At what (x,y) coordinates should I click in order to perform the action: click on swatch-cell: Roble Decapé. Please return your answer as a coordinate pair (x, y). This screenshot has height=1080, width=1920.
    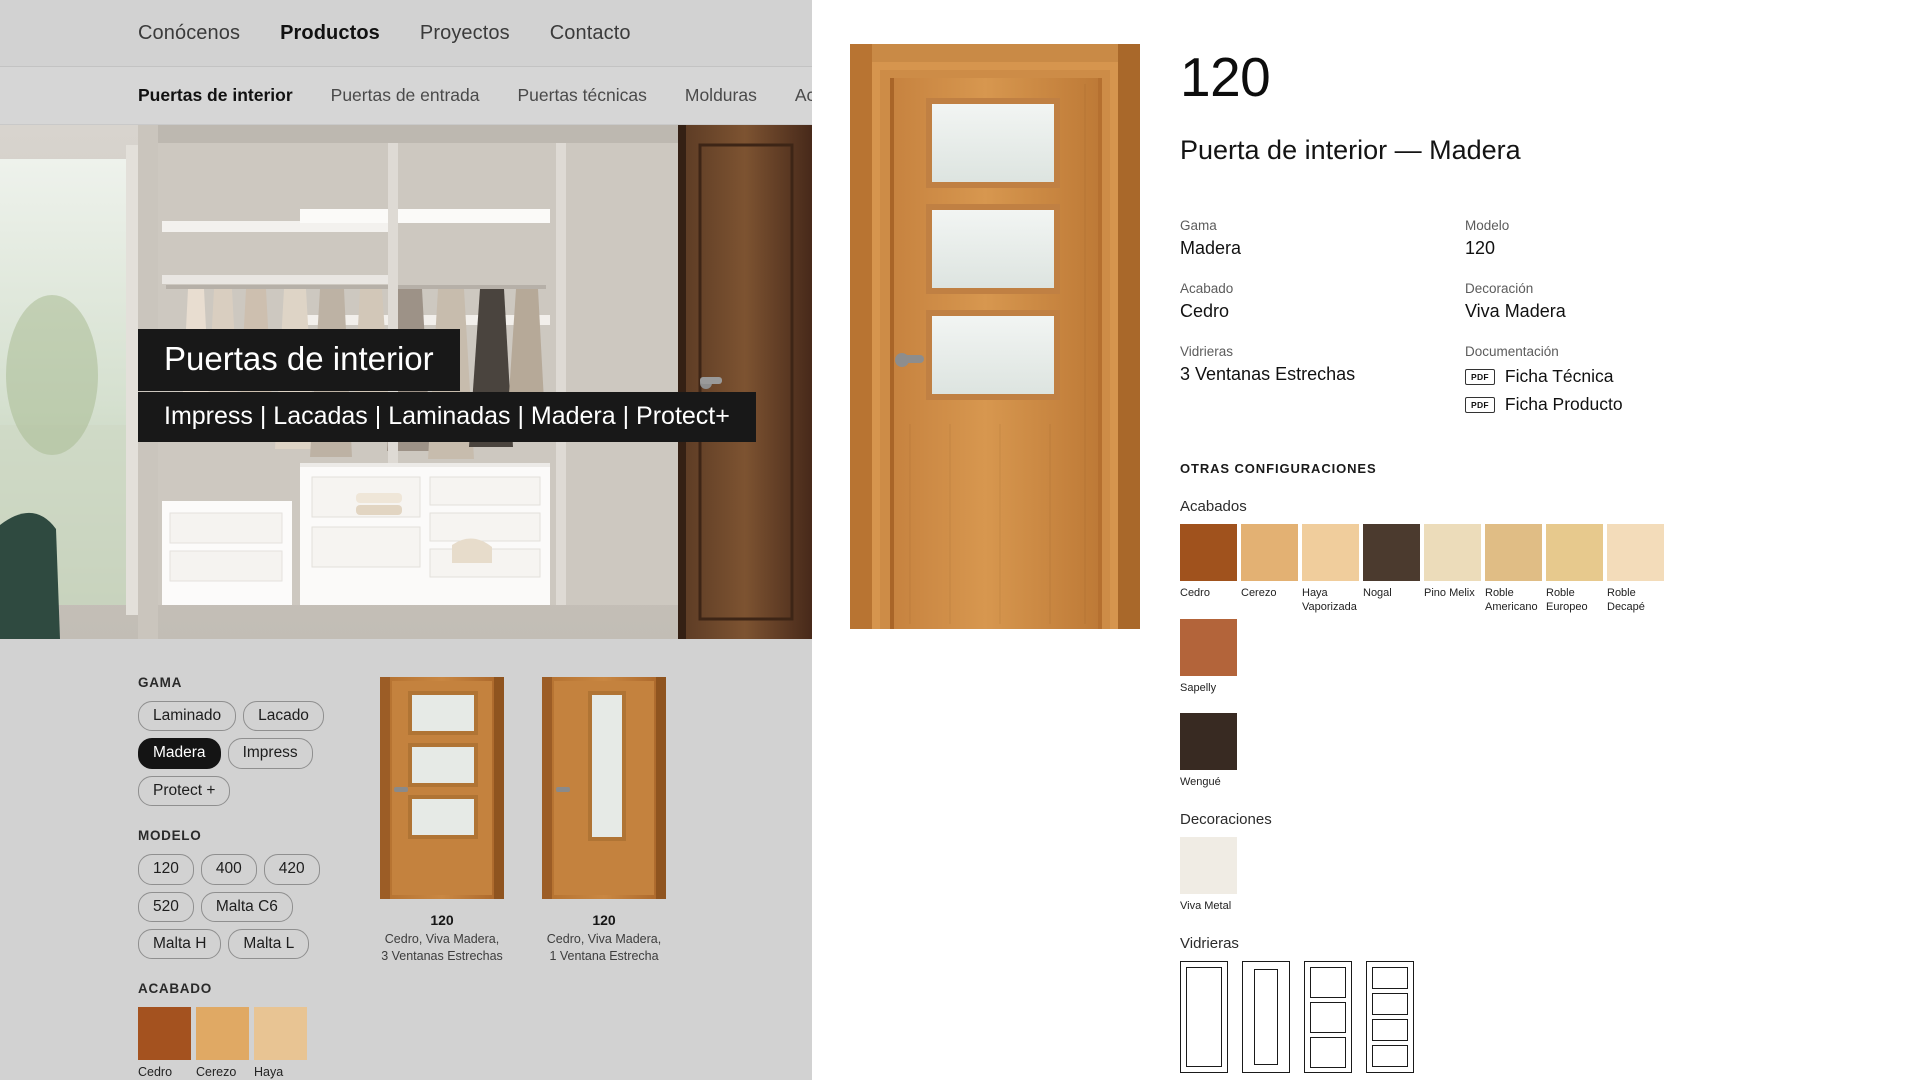
    Looking at the image, I should click on (1635, 569).